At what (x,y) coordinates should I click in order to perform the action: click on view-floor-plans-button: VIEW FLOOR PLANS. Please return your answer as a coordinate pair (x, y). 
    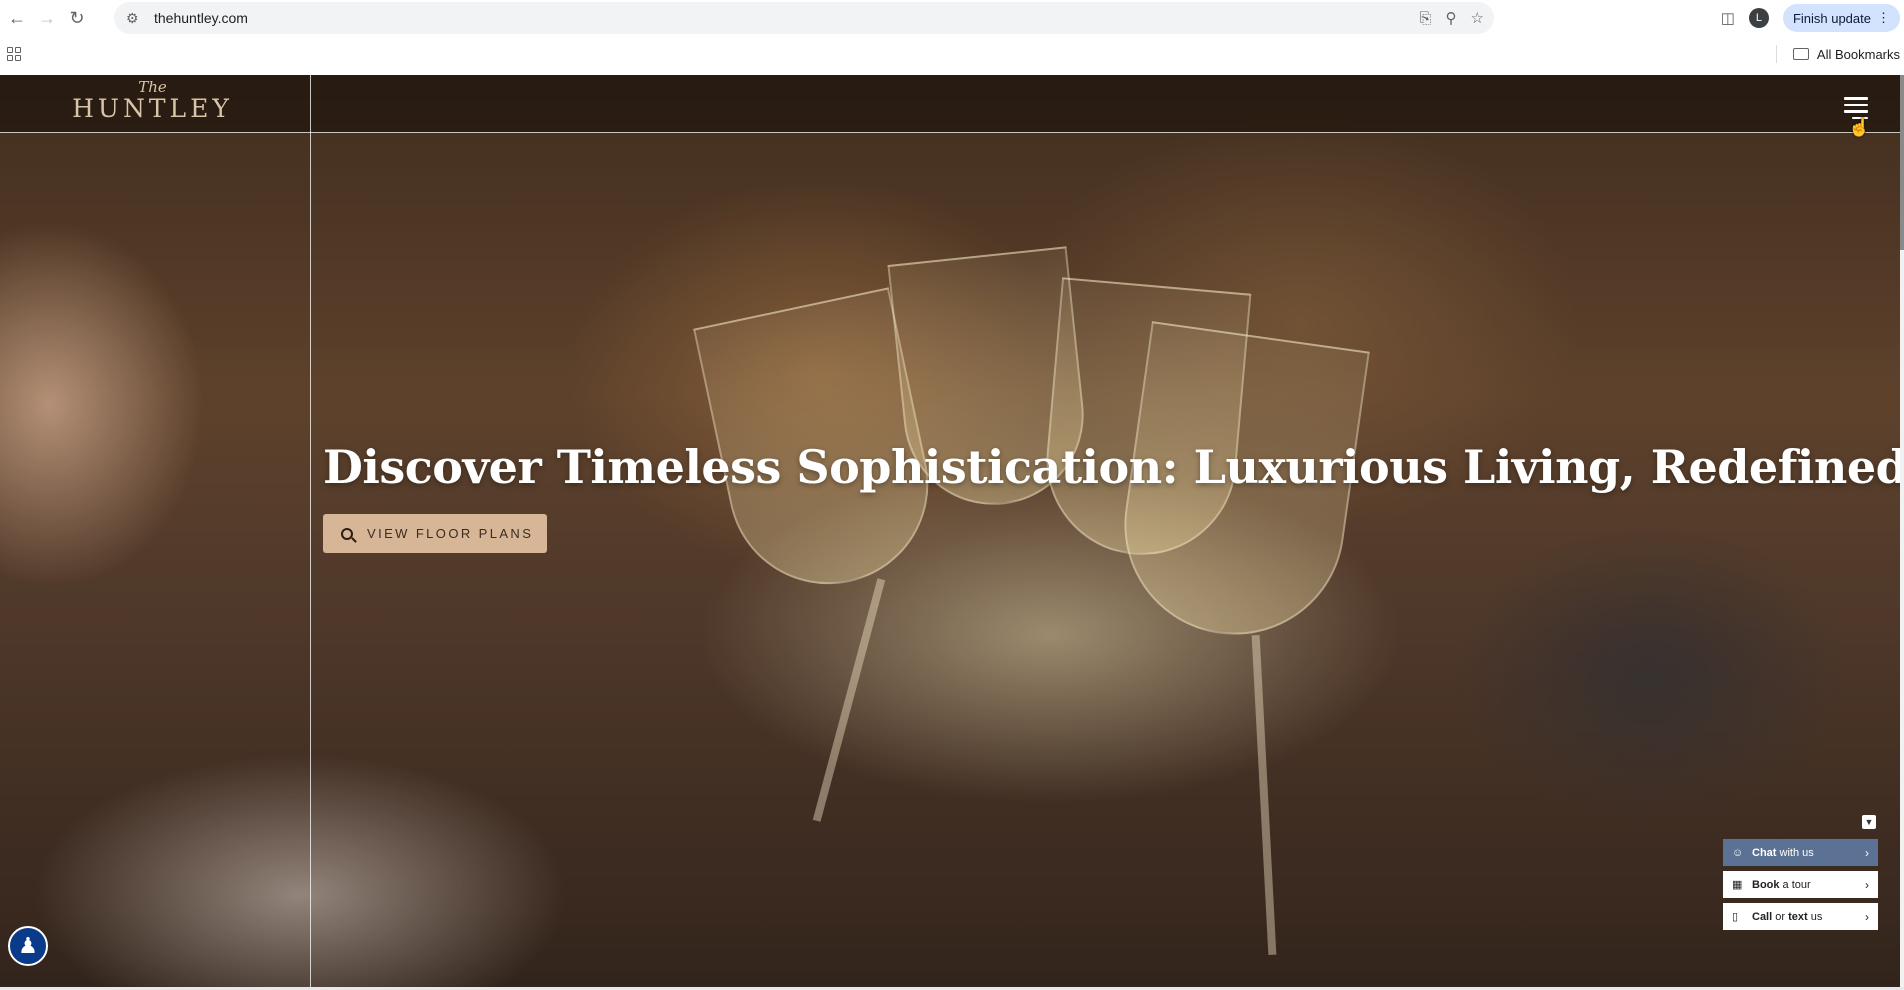
    Looking at the image, I should click on (435, 533).